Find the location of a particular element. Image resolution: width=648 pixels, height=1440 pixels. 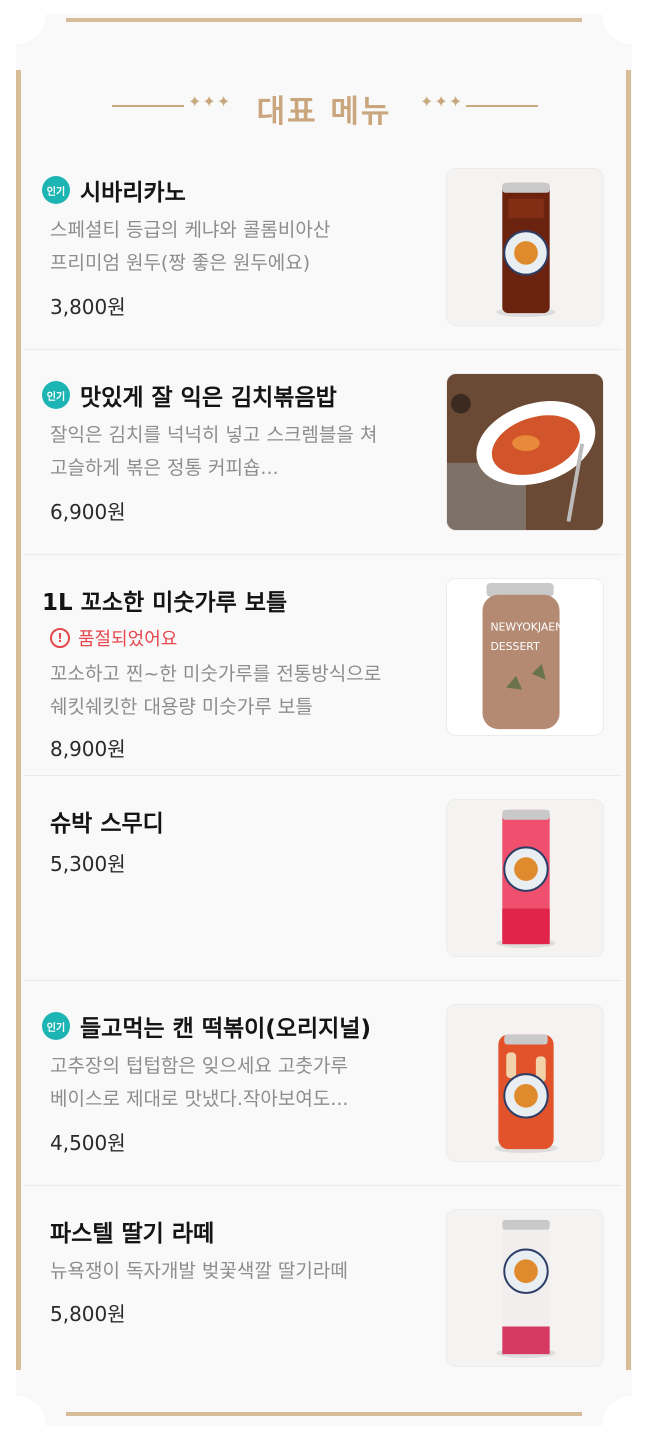

bottle-label: NEWYOKJAENG is located at coordinates (530, 626).